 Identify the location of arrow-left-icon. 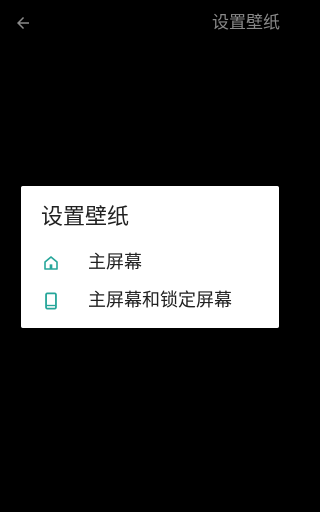
(23, 23).